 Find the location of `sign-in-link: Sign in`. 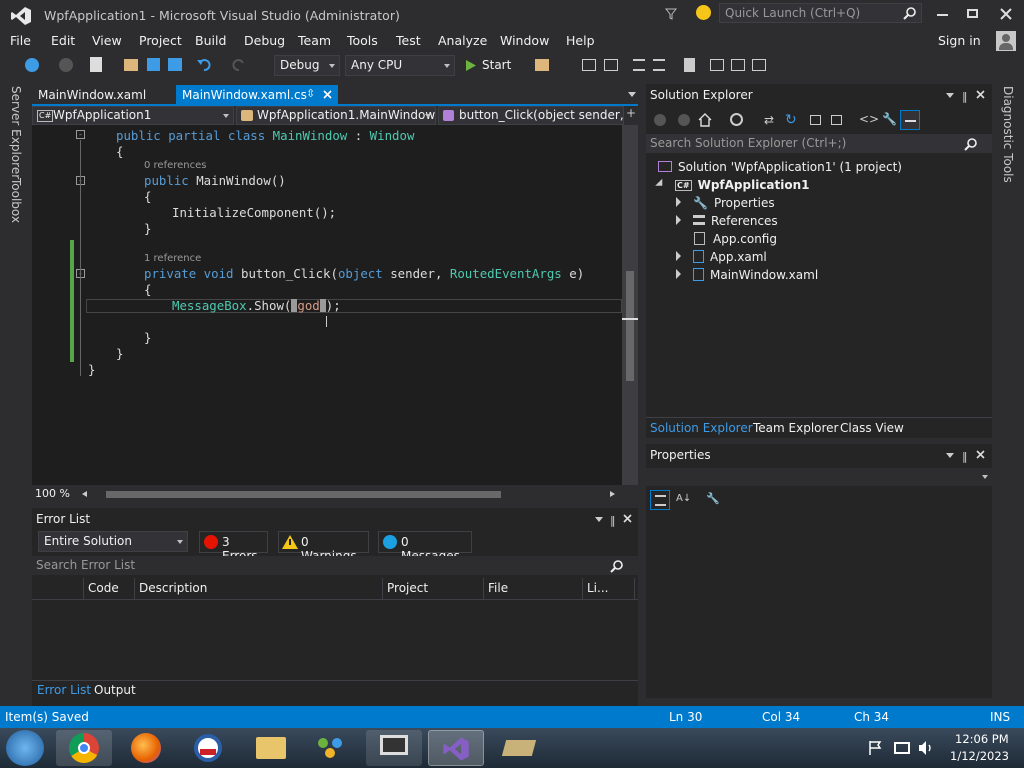

sign-in-link: Sign in is located at coordinates (959, 40).